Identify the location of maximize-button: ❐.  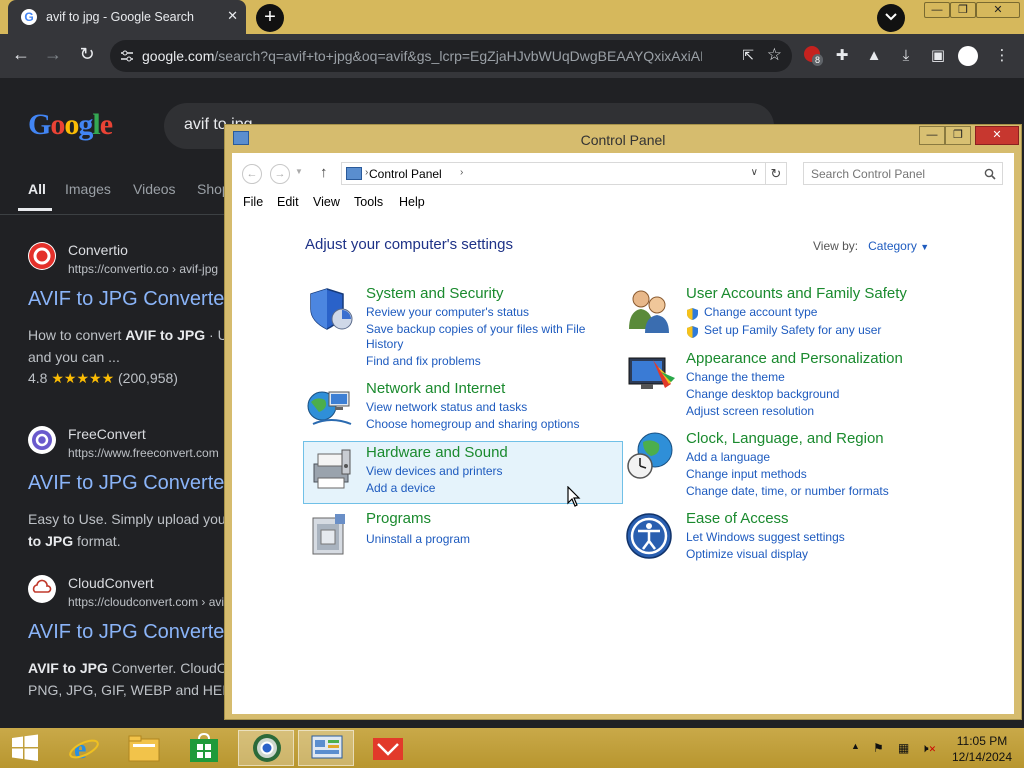
(958, 135).